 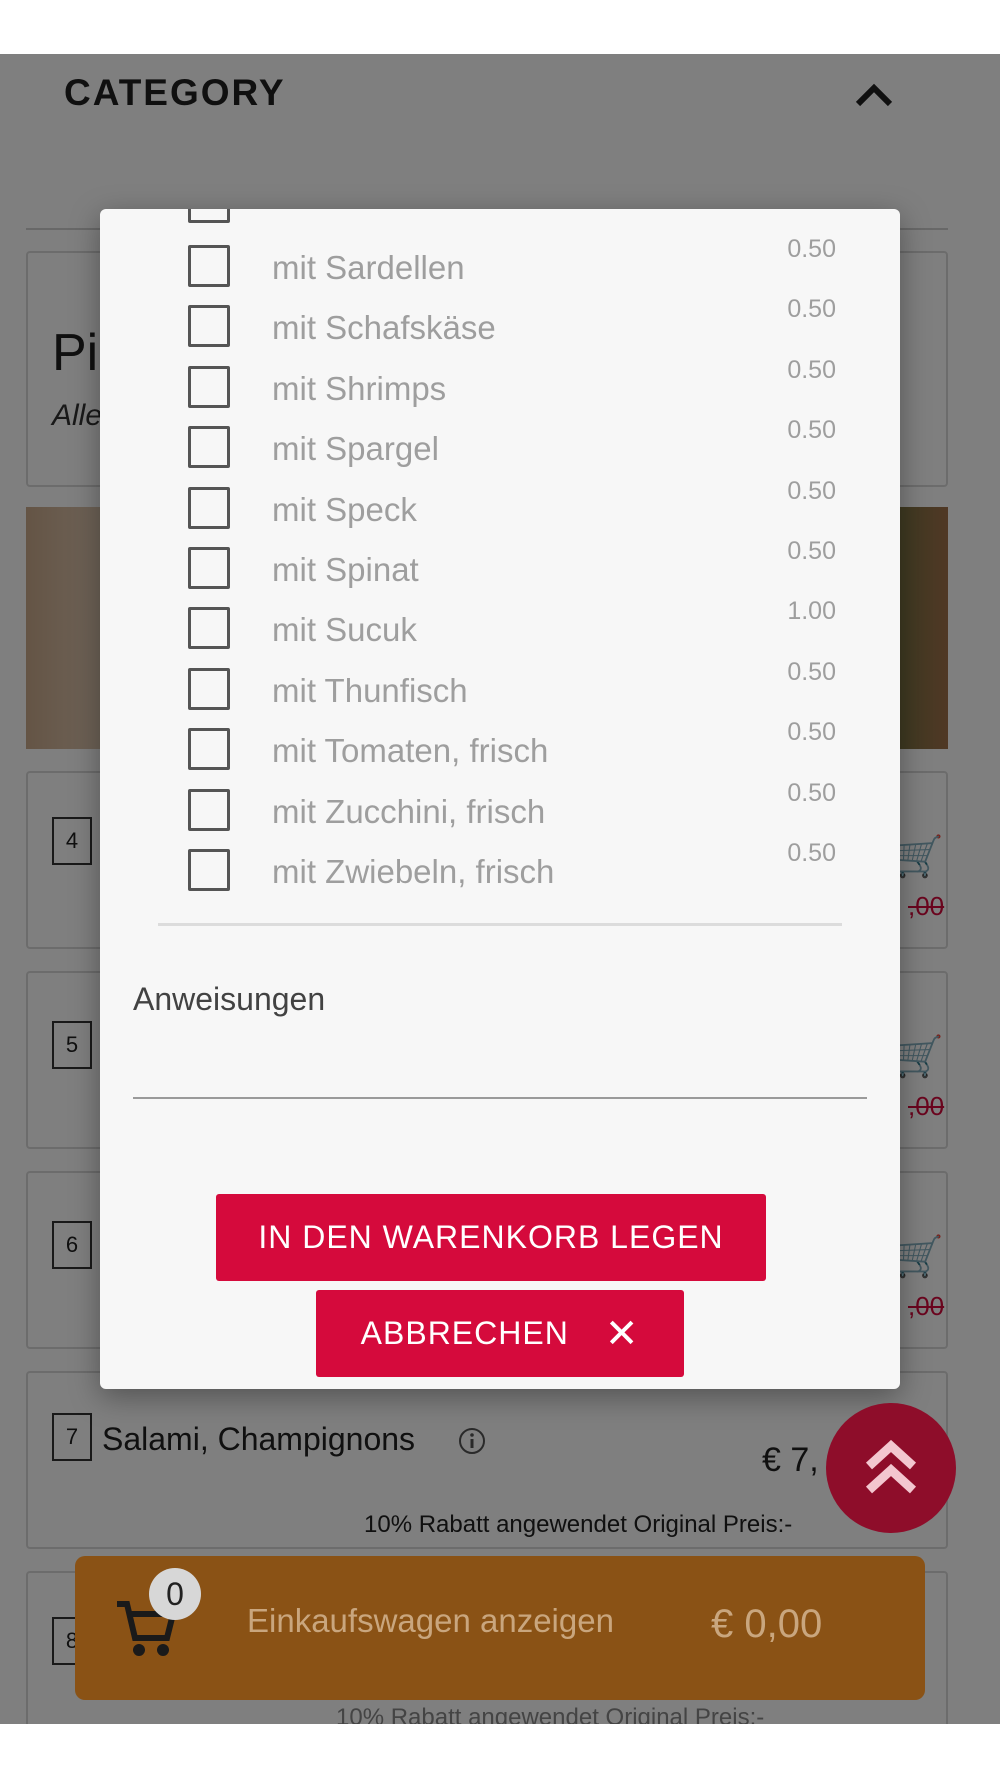 What do you see at coordinates (550, 1714) in the screenshot?
I see `discount-note: 10% Rabatt angewendet Original Preis:-` at bounding box center [550, 1714].